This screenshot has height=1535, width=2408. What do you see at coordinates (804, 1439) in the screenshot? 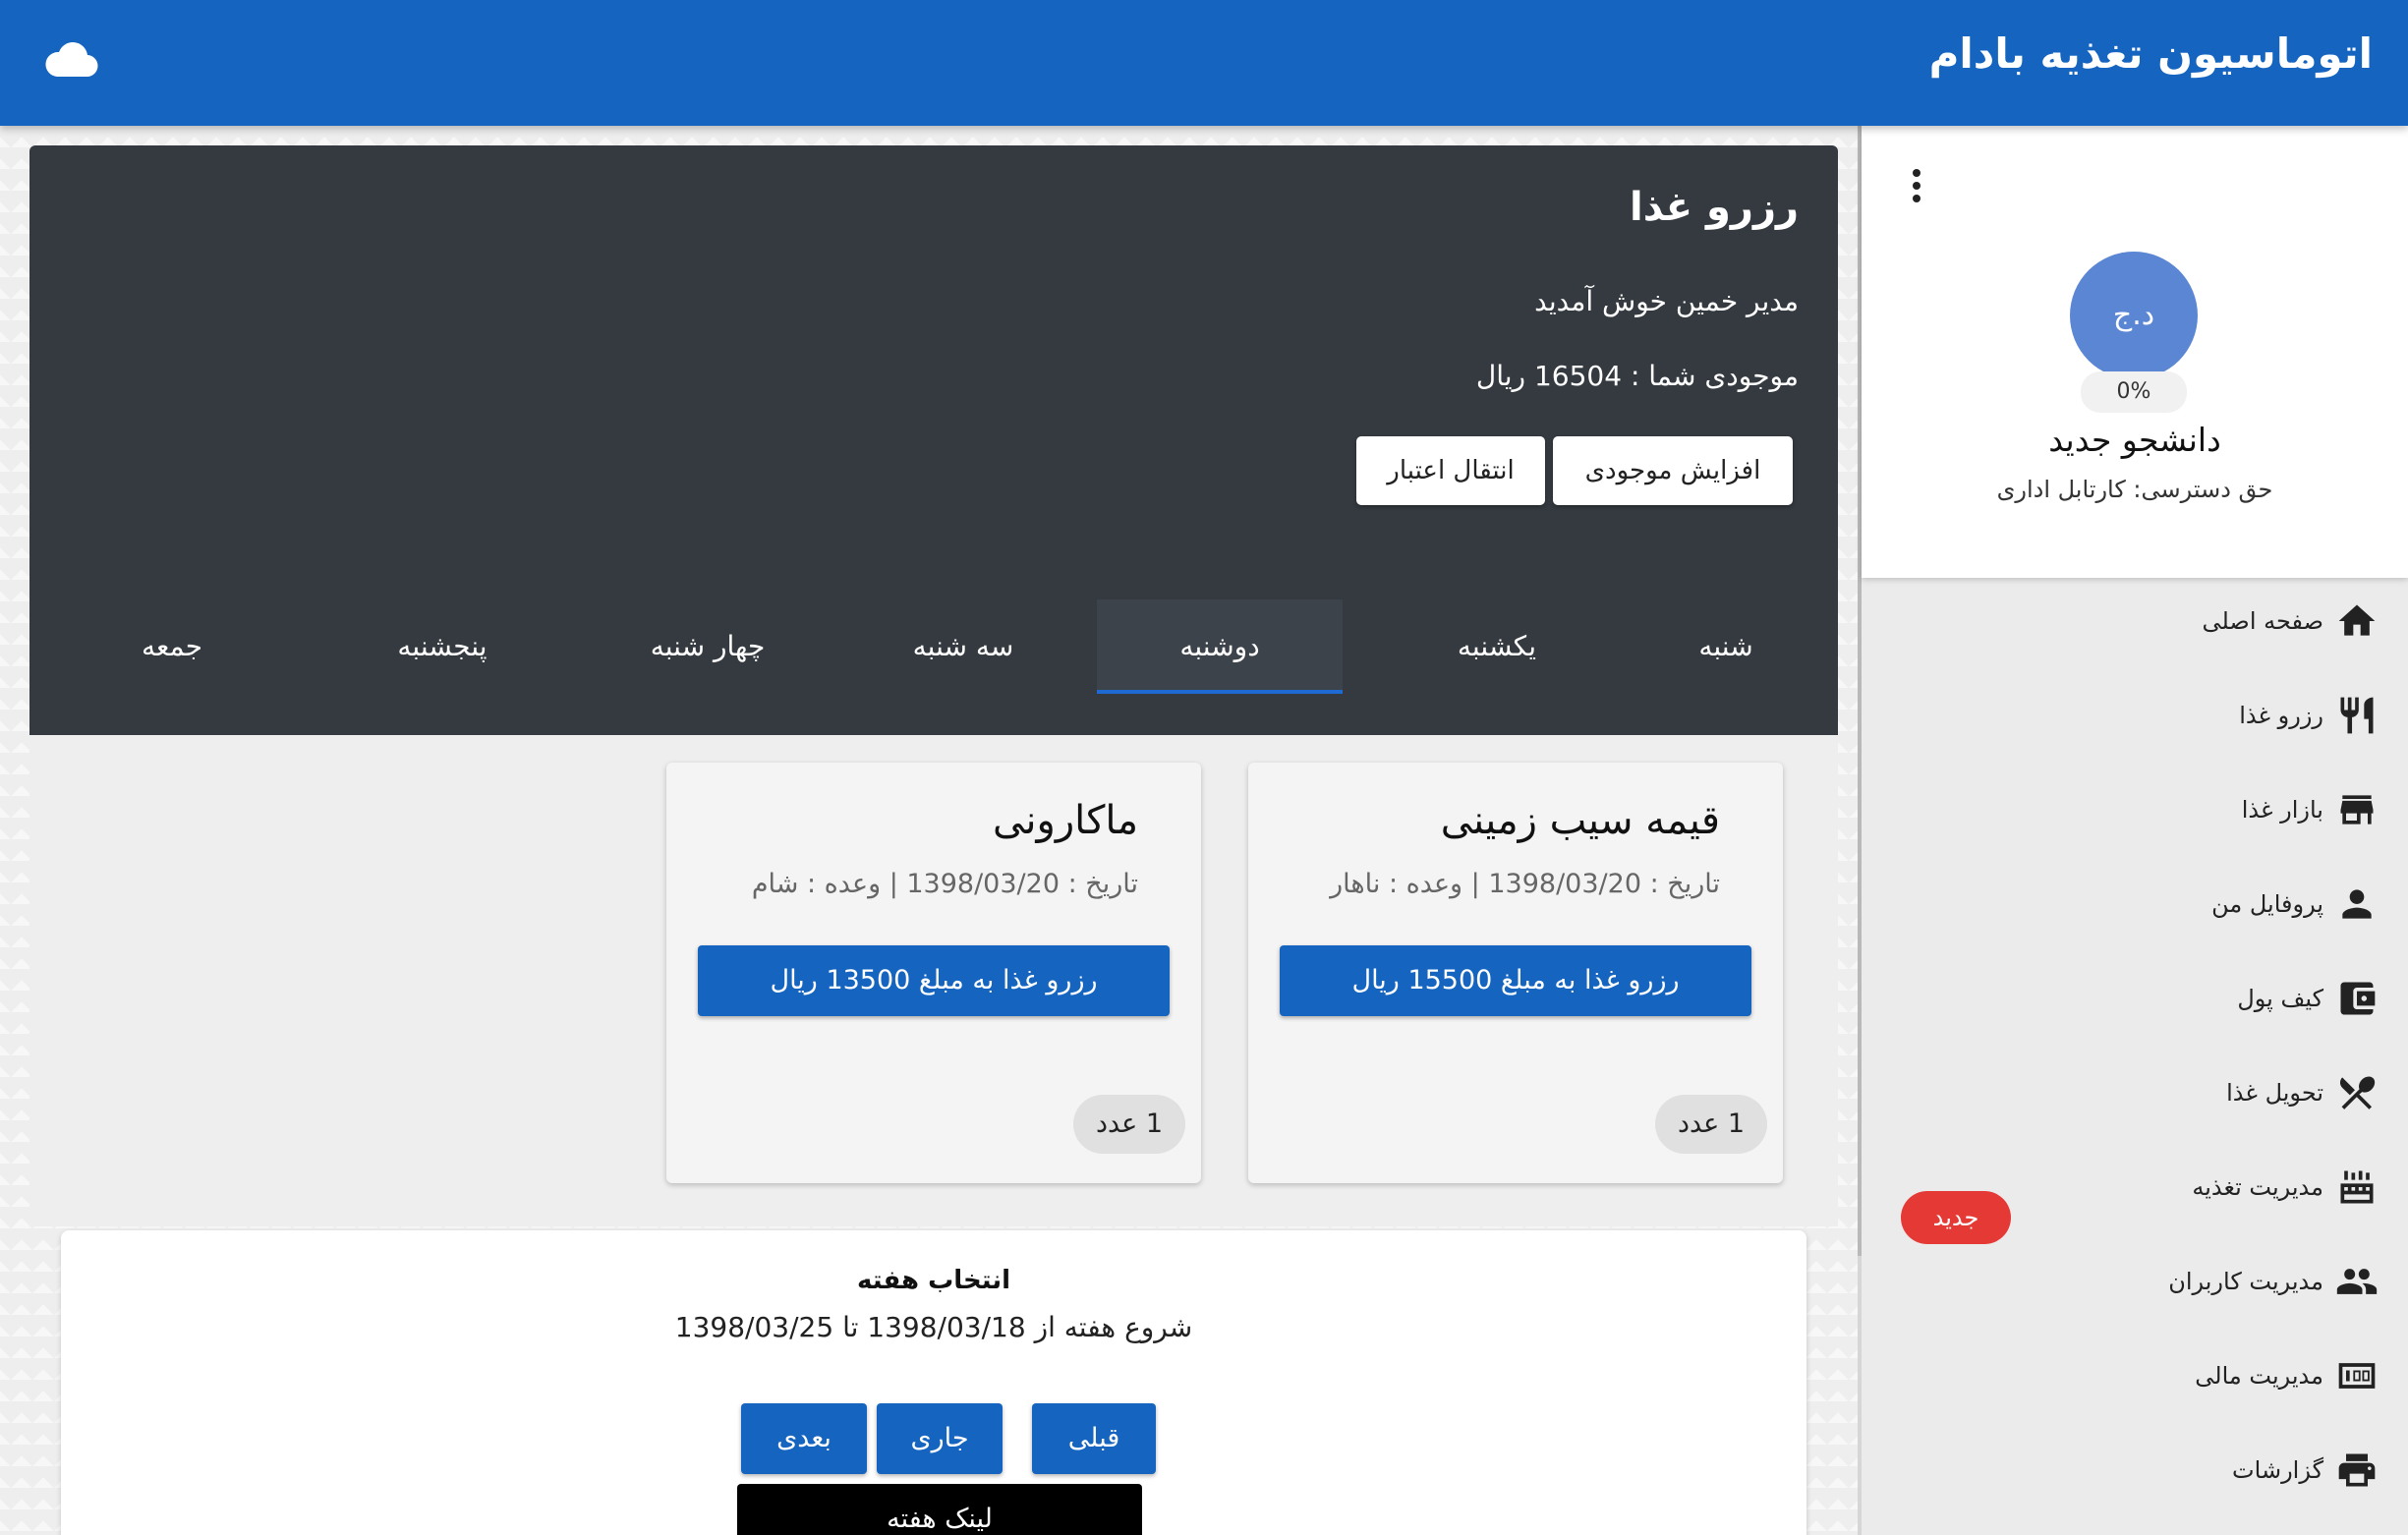
I see `next-week-button: بعدی` at bounding box center [804, 1439].